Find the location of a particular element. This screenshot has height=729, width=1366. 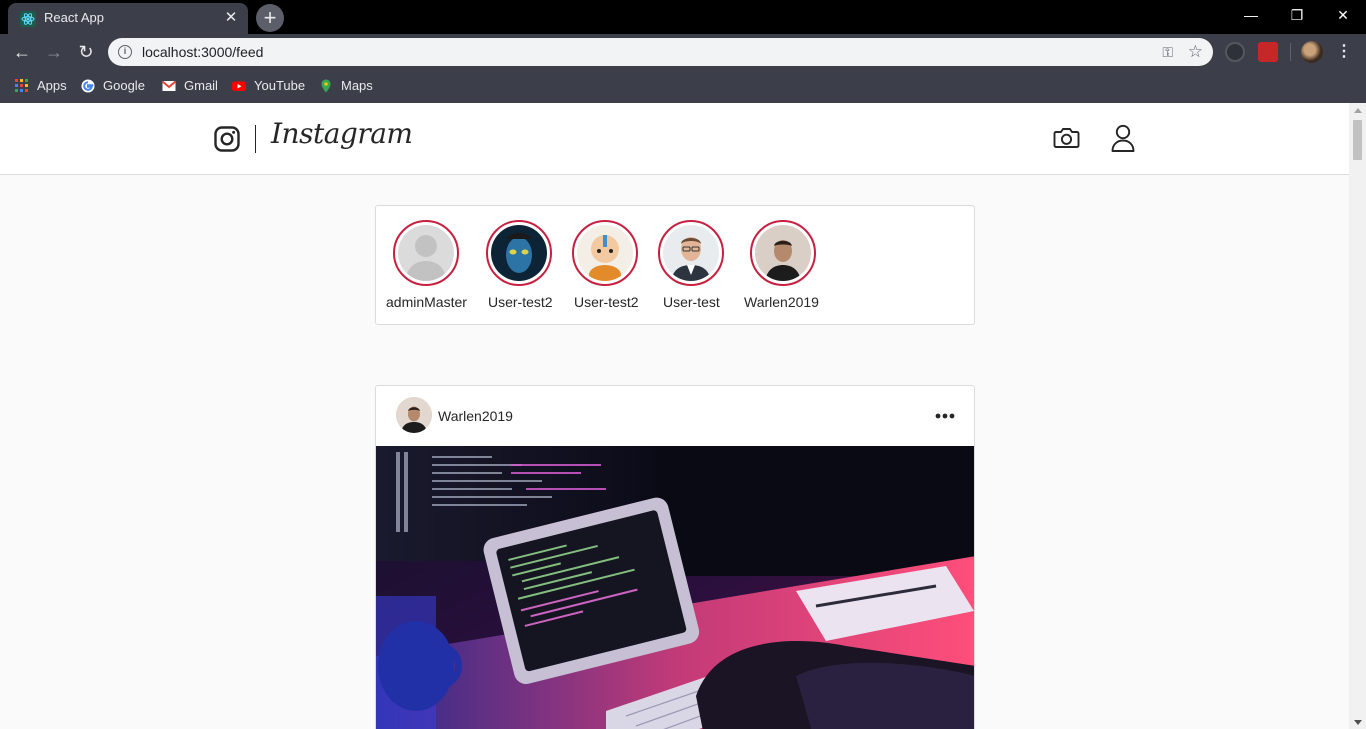

browser-toolbar: ← → ↻ i localhost:3000/feed ⚿ ☆ ⋮ is located at coordinates (683, 52).